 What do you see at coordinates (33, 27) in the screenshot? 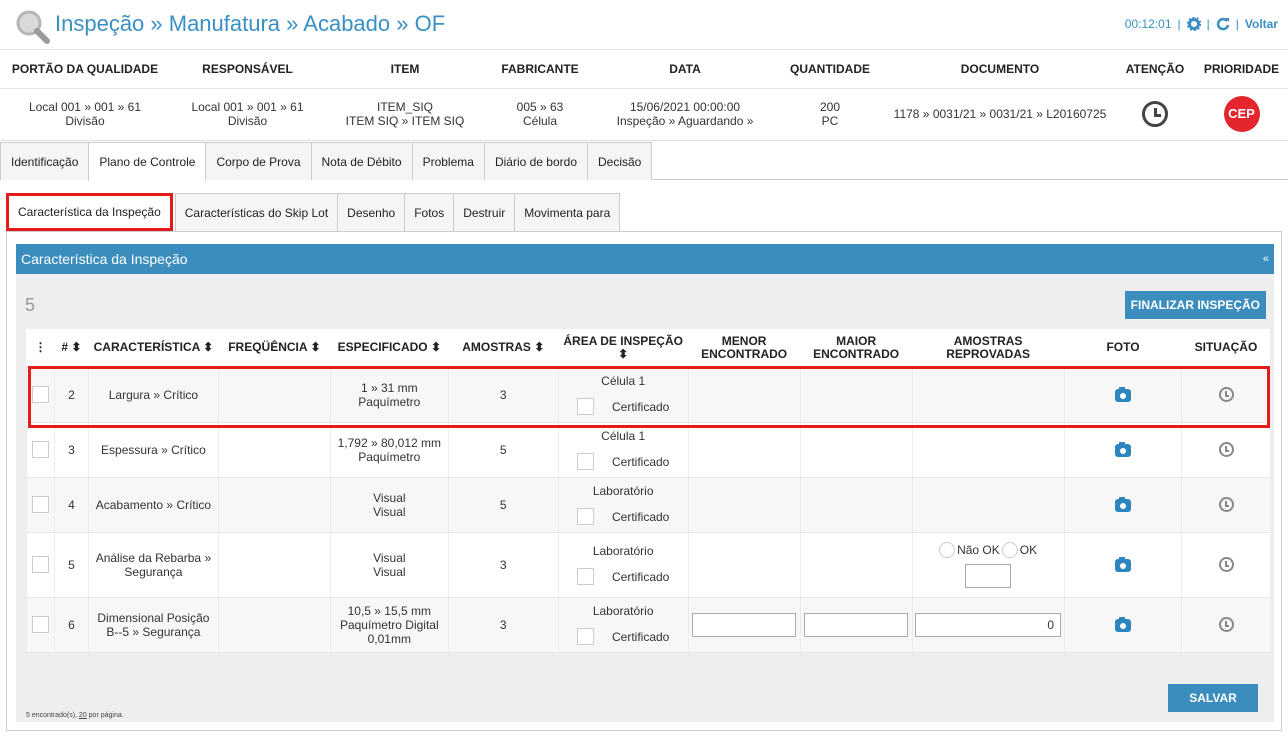
I see `search-icon` at bounding box center [33, 27].